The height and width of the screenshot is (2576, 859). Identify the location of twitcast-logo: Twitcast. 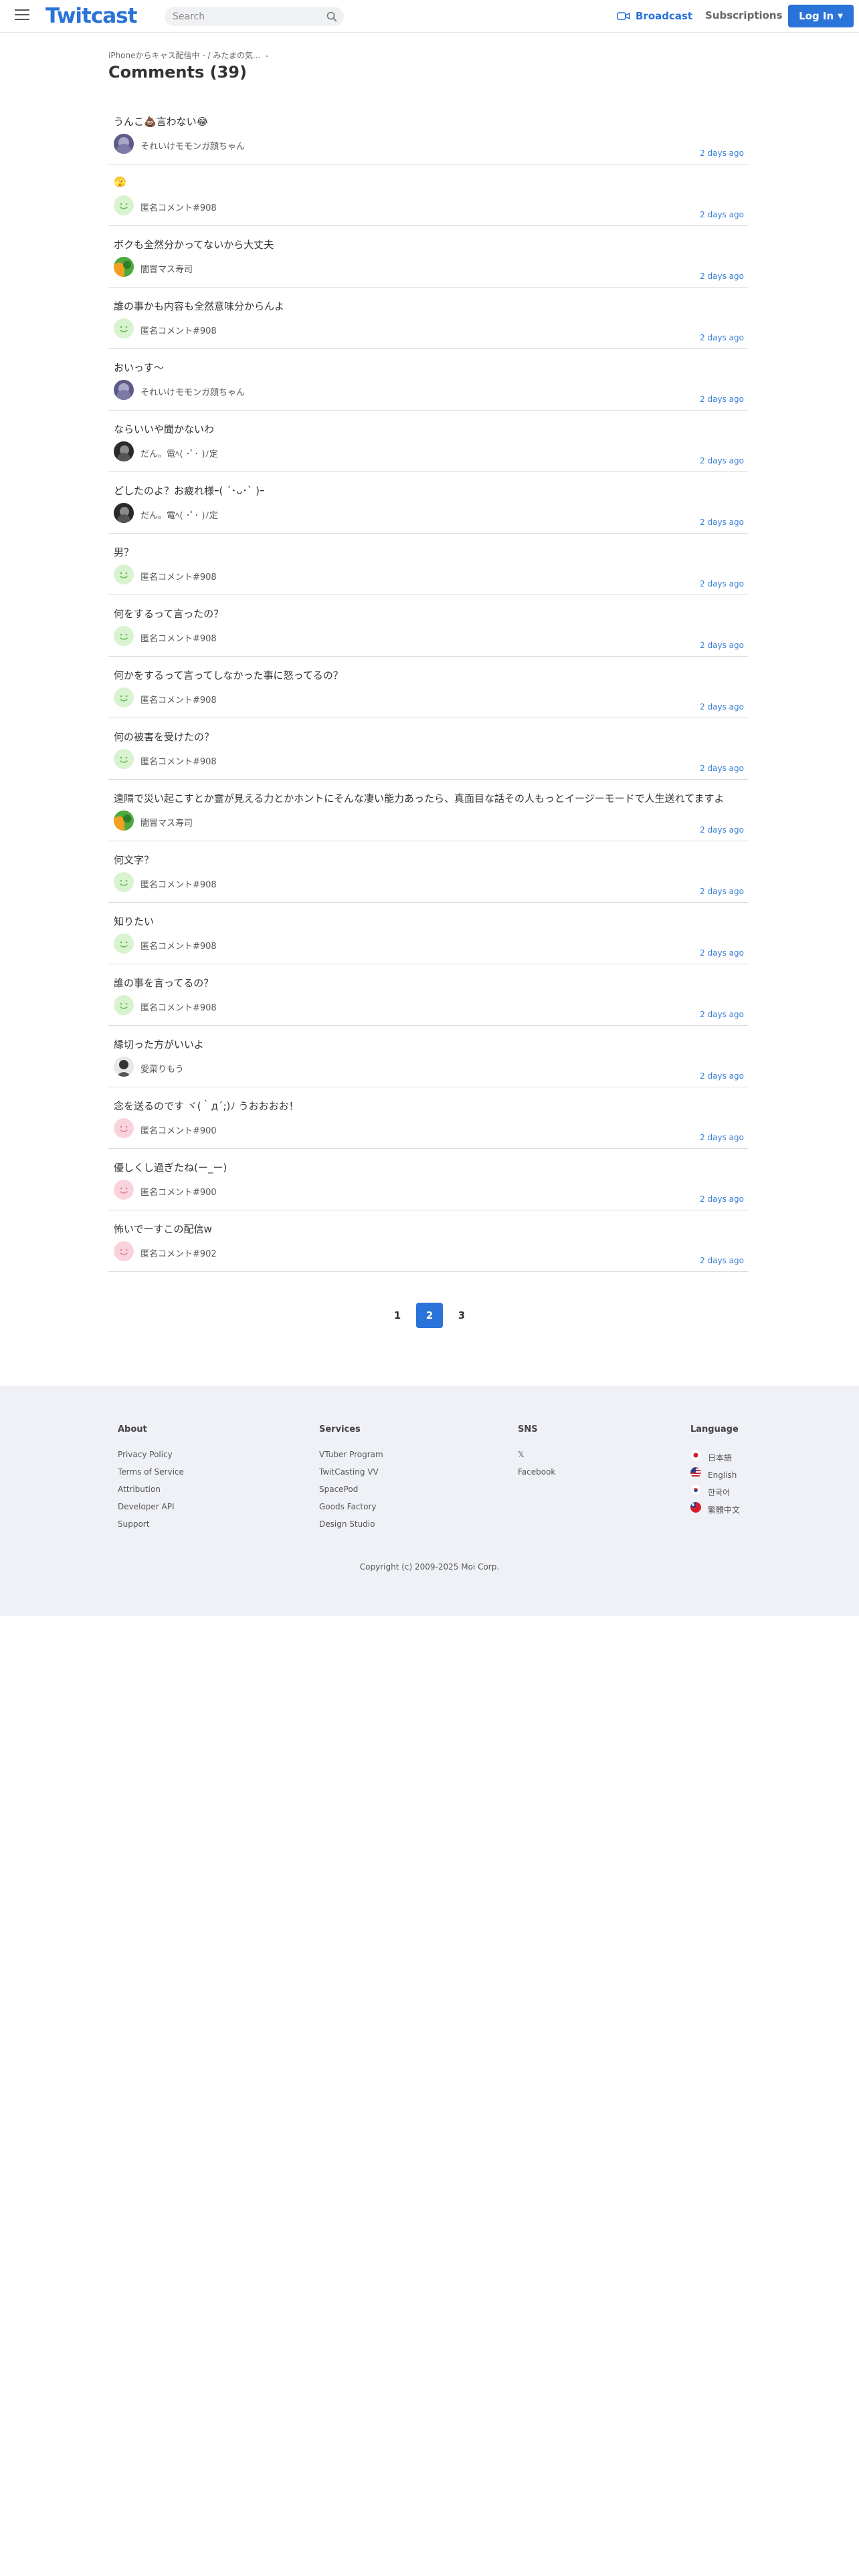
(91, 16).